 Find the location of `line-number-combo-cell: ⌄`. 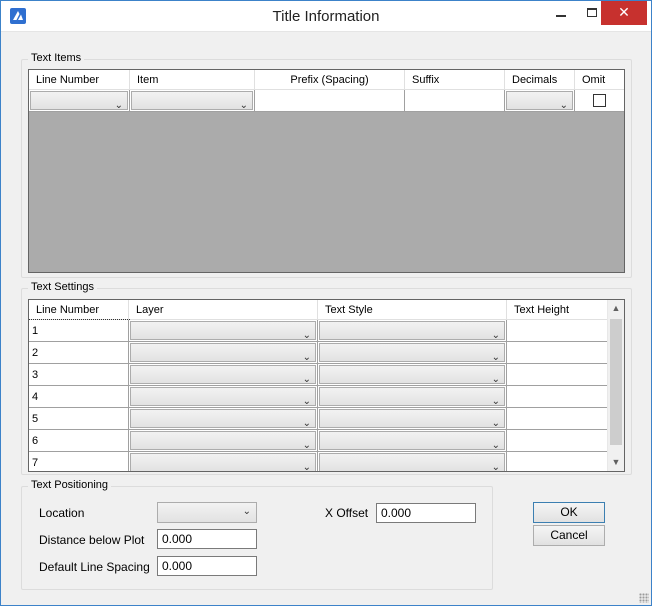

line-number-combo-cell: ⌄ is located at coordinates (79, 101).